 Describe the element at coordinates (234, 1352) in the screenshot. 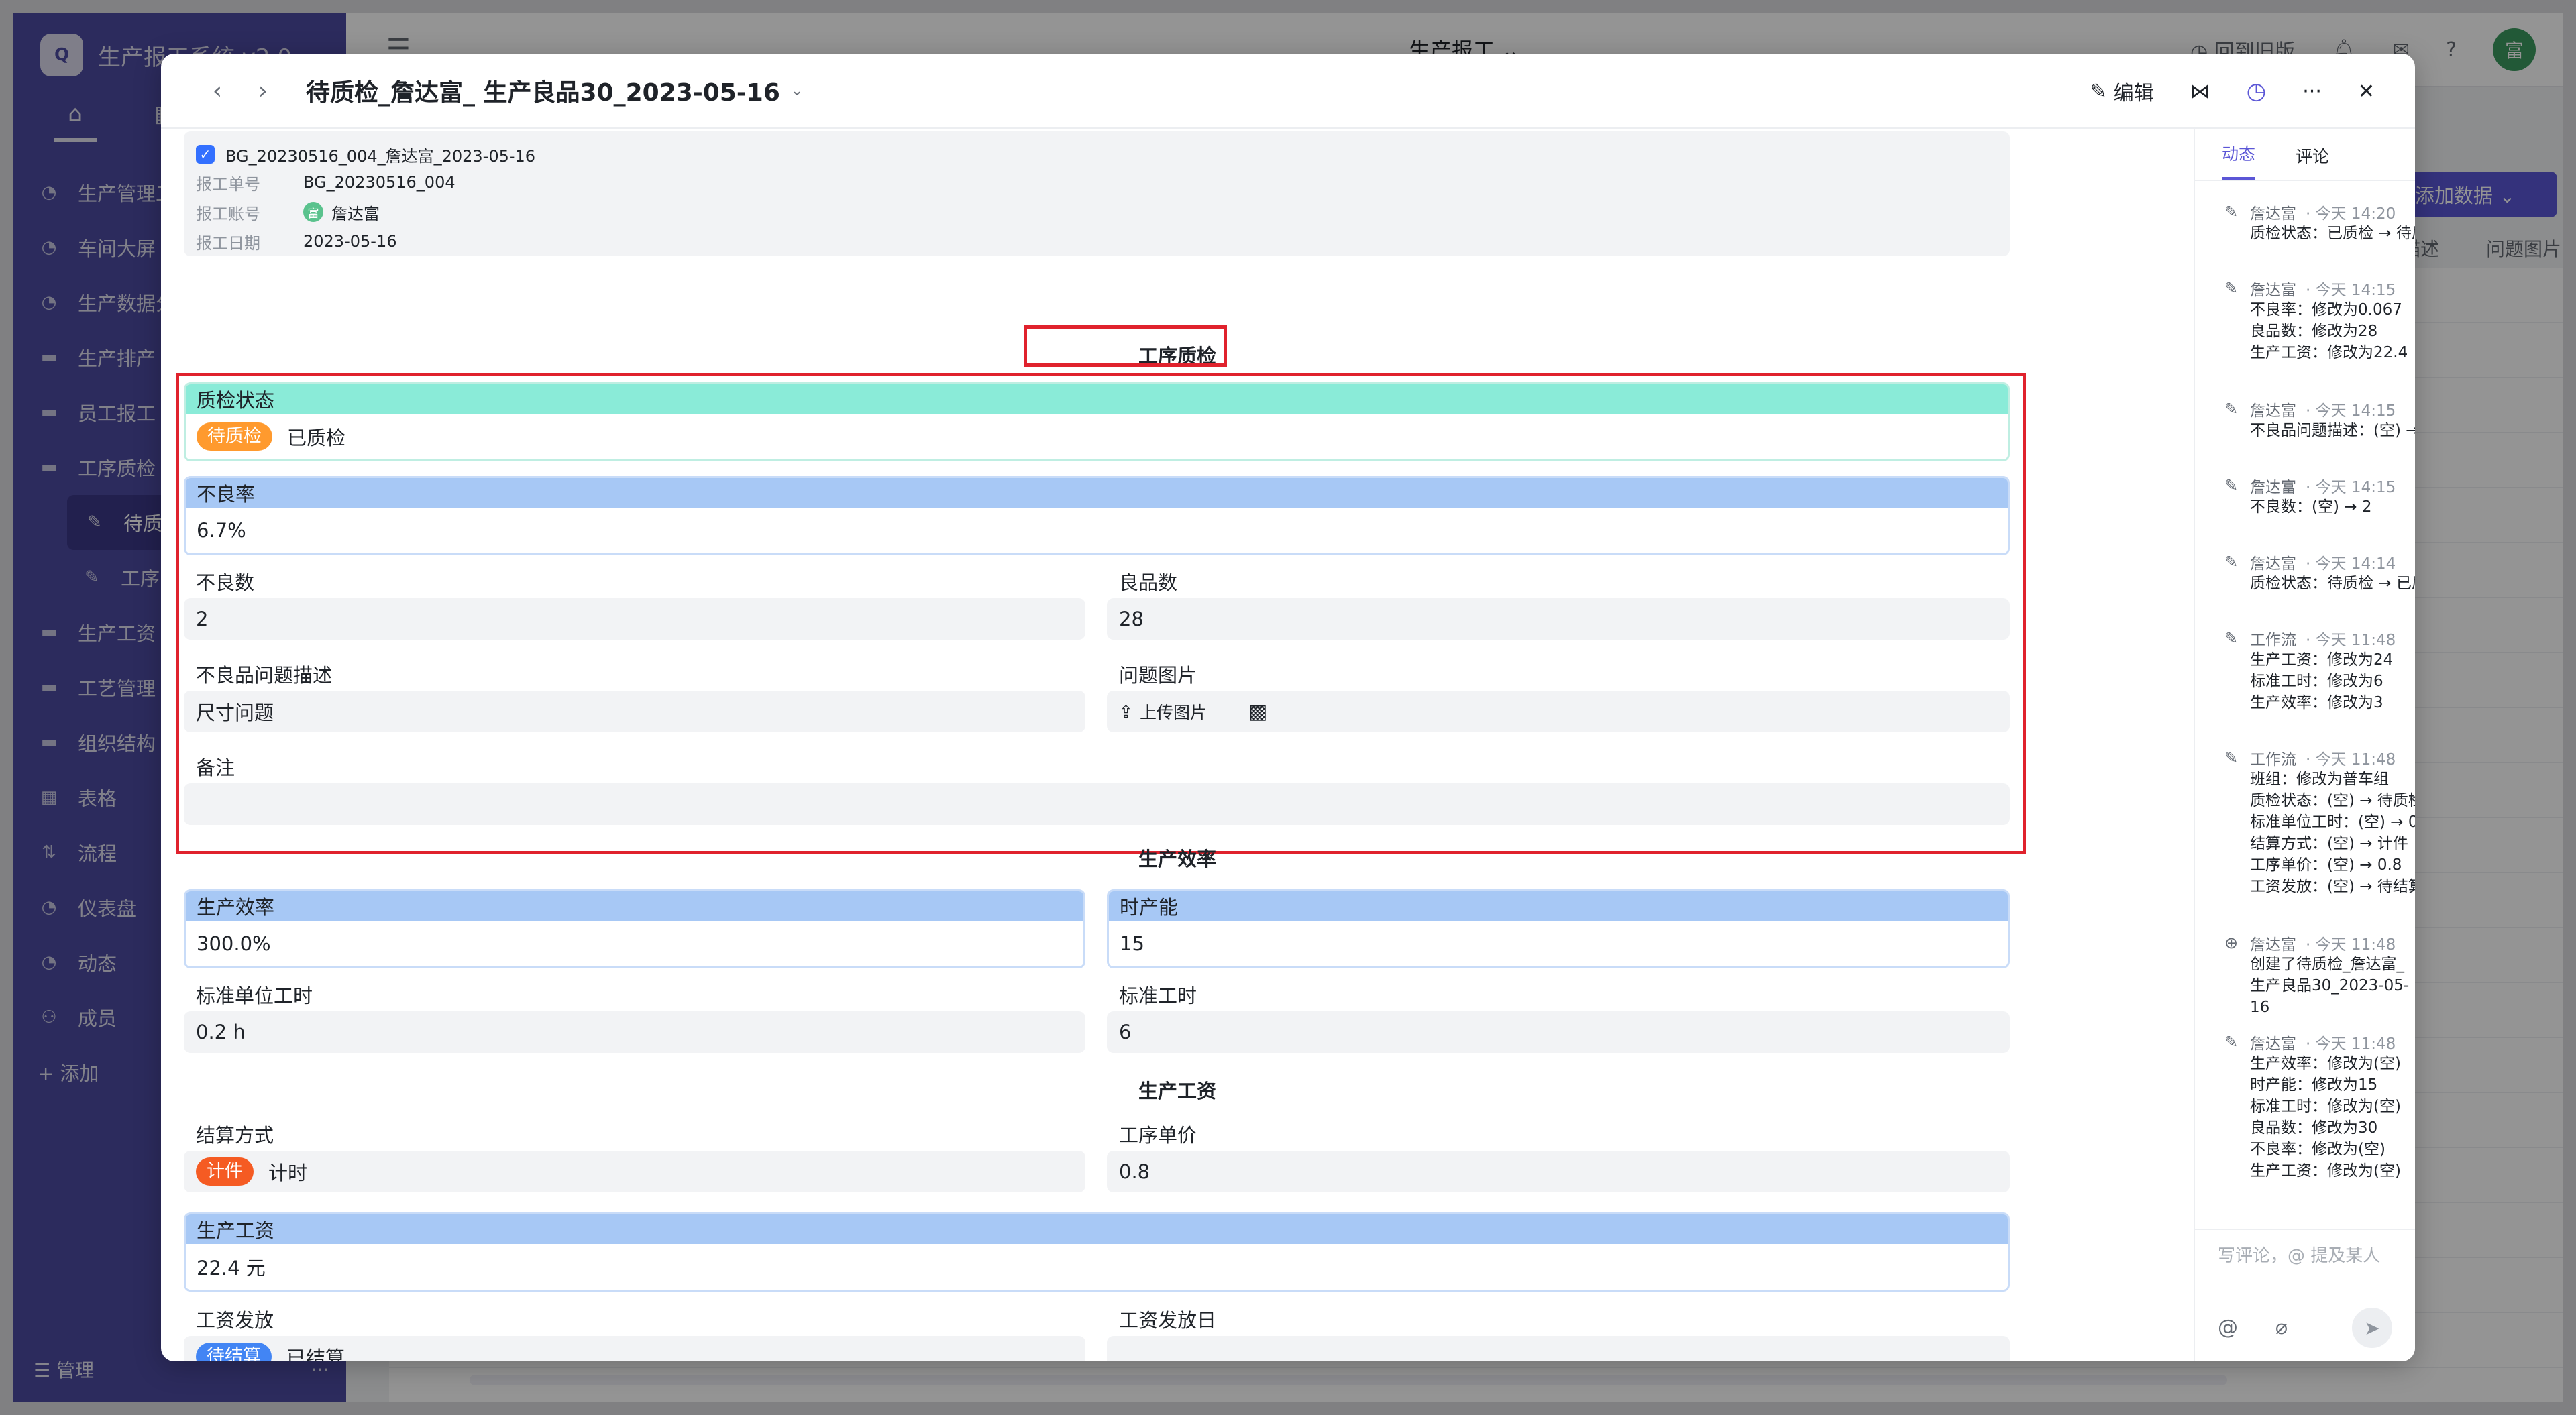

I see `payment-badge: 待结算` at that location.